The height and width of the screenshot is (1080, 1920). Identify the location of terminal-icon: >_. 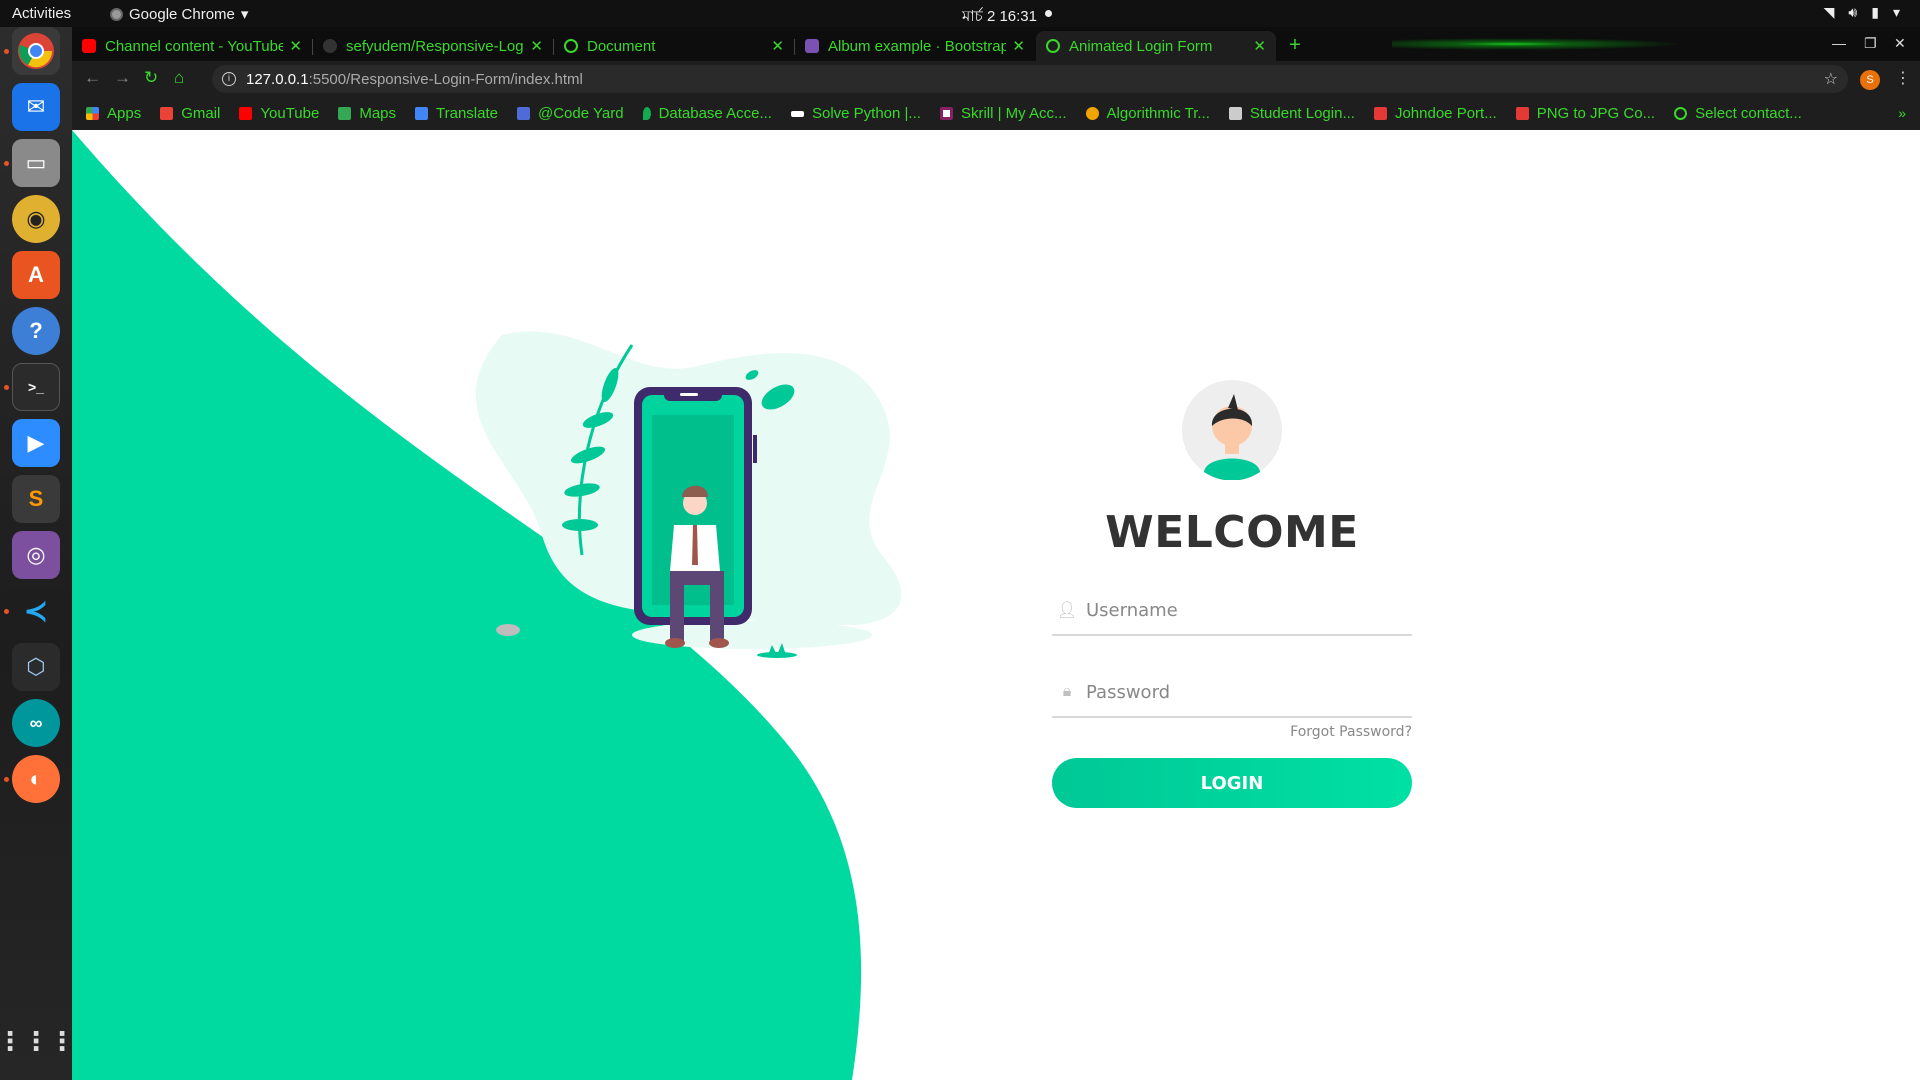
(36, 387).